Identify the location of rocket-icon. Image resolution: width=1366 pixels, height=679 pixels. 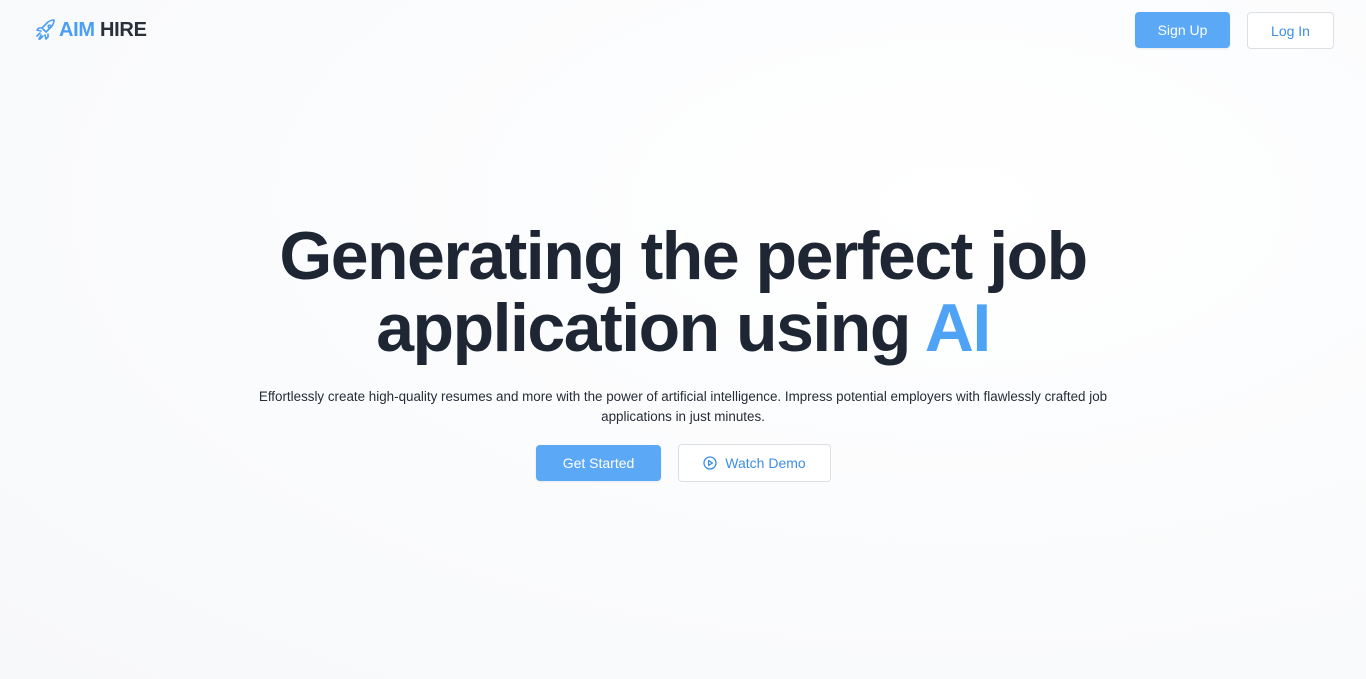
(46, 30).